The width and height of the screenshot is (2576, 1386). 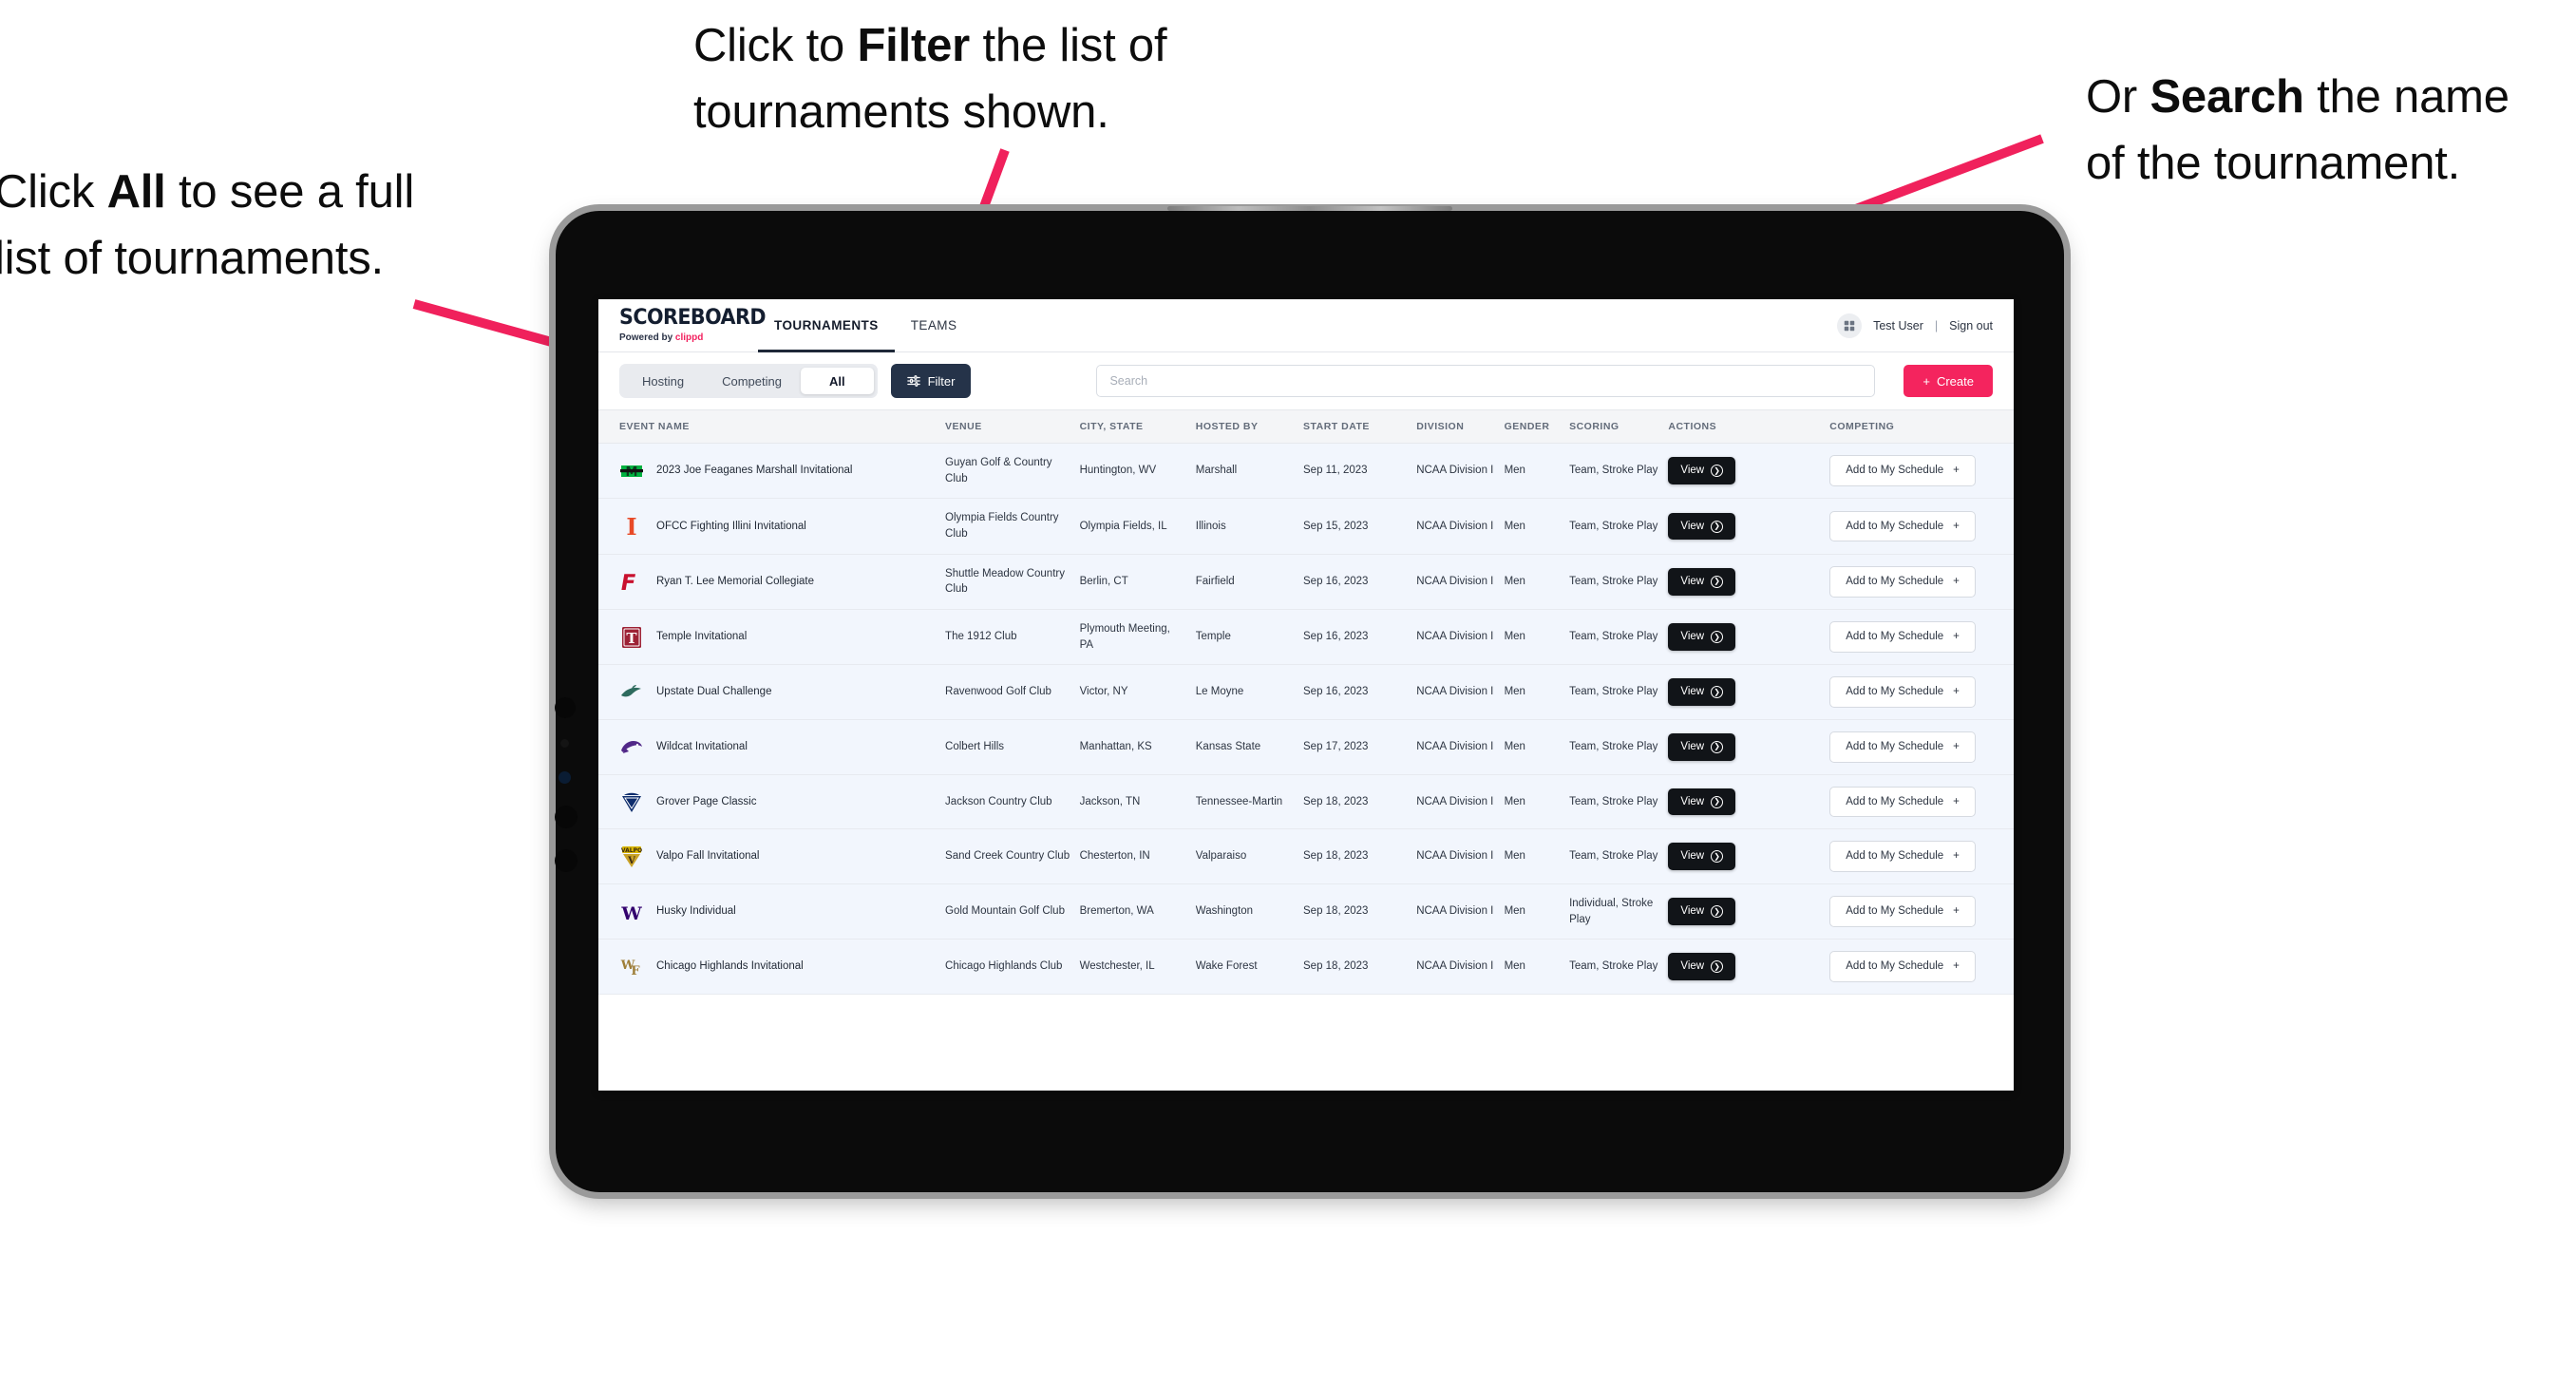 What do you see at coordinates (754, 471) in the screenshot?
I see `event-name-text: 2023 Joe Feaganes Marshall Invitational` at bounding box center [754, 471].